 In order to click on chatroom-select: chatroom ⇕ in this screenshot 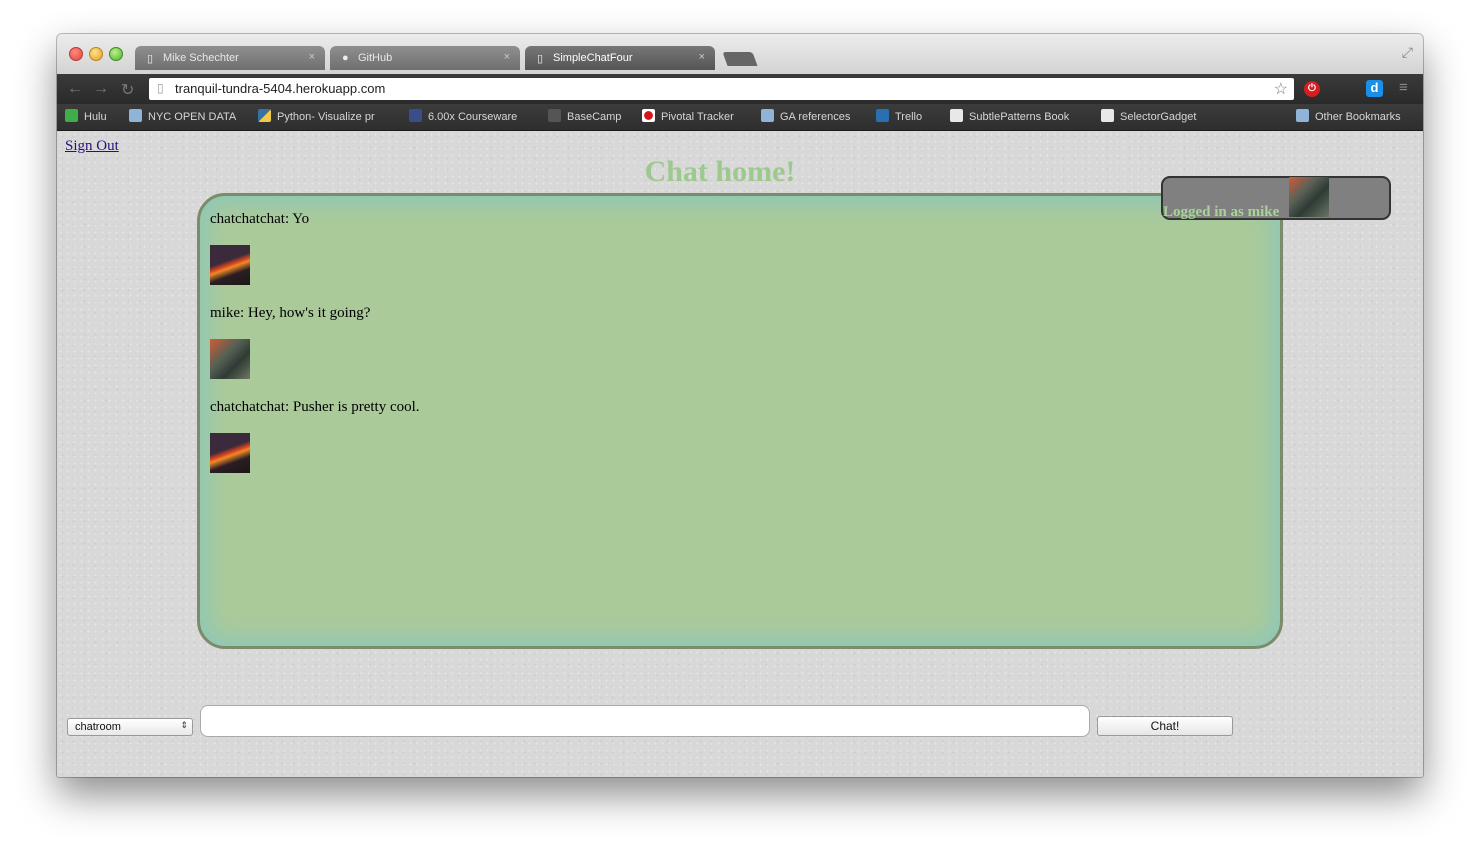, I will do `click(130, 727)`.